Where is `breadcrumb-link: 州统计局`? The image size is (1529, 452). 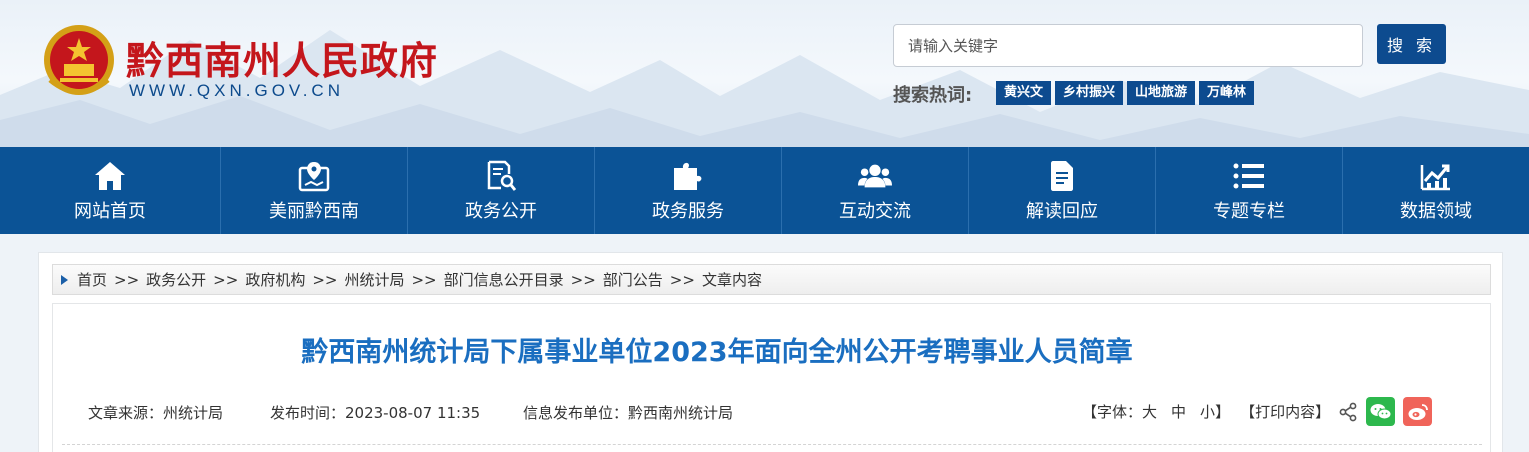 breadcrumb-link: 州统计局 is located at coordinates (374, 279).